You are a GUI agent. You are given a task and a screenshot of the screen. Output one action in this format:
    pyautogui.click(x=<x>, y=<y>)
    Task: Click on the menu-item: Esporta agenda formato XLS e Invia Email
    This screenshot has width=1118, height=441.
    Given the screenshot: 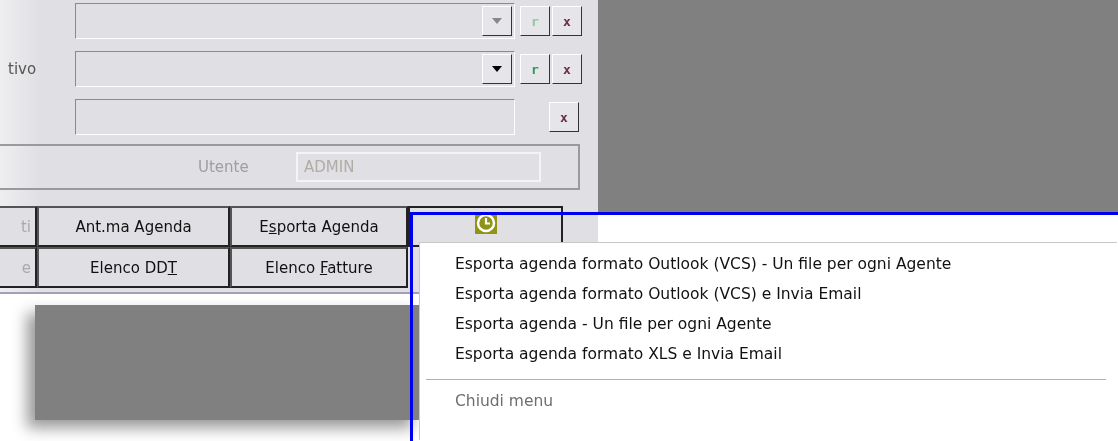 What is the action you would take?
    pyautogui.click(x=601, y=354)
    